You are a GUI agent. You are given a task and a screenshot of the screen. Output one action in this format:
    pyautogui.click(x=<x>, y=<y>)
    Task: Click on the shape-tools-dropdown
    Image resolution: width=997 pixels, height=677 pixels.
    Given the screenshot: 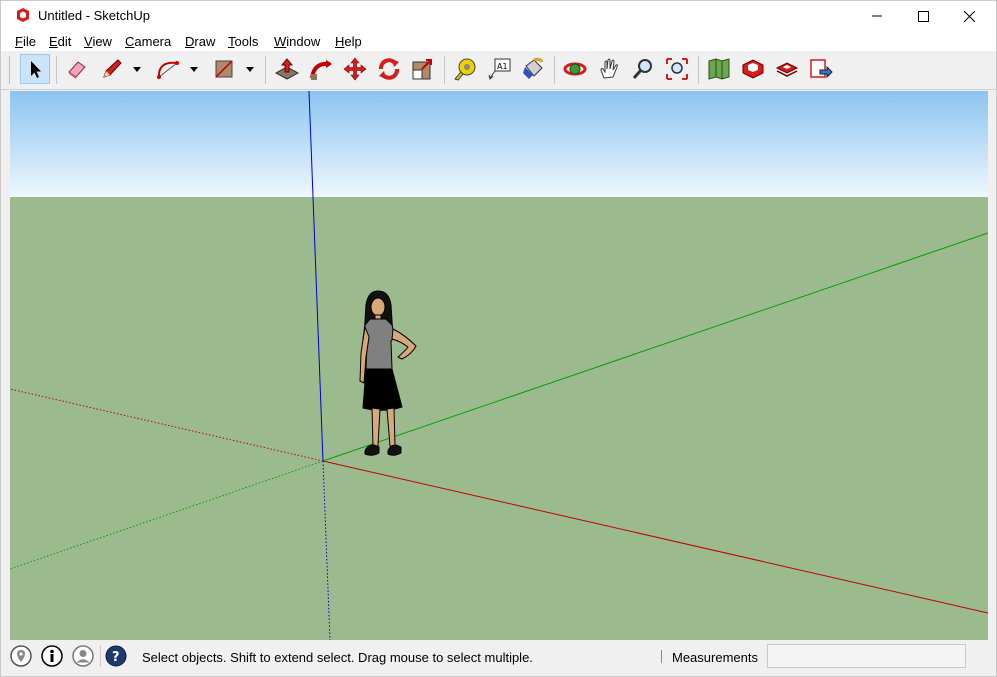 What is the action you would take?
    pyautogui.click(x=250, y=69)
    